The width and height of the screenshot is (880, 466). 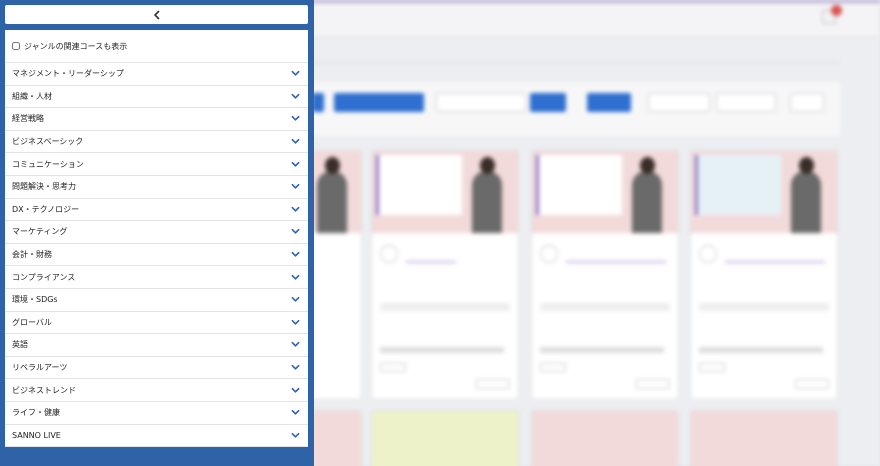 I want to click on category-item: 経営戦略, so click(x=156, y=119).